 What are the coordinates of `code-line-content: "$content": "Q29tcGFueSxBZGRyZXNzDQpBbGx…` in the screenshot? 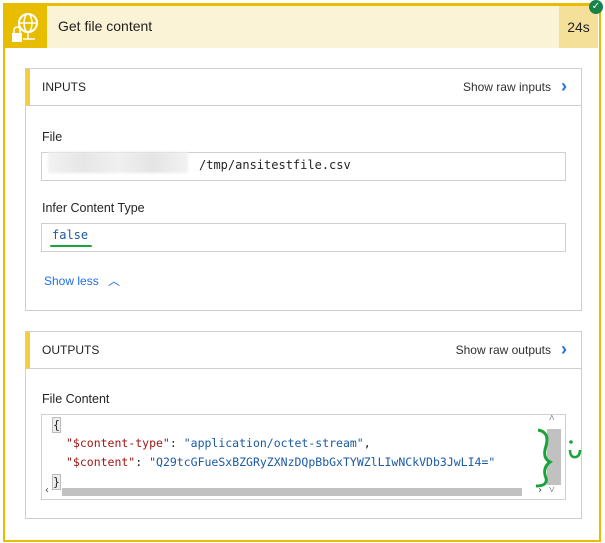 It's located at (281, 462).